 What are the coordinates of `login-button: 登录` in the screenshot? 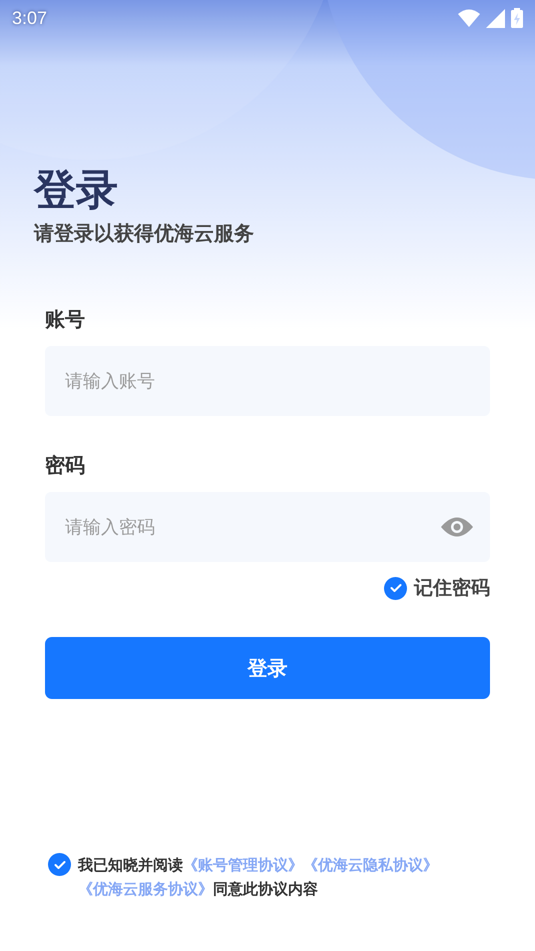 It's located at (267, 667).